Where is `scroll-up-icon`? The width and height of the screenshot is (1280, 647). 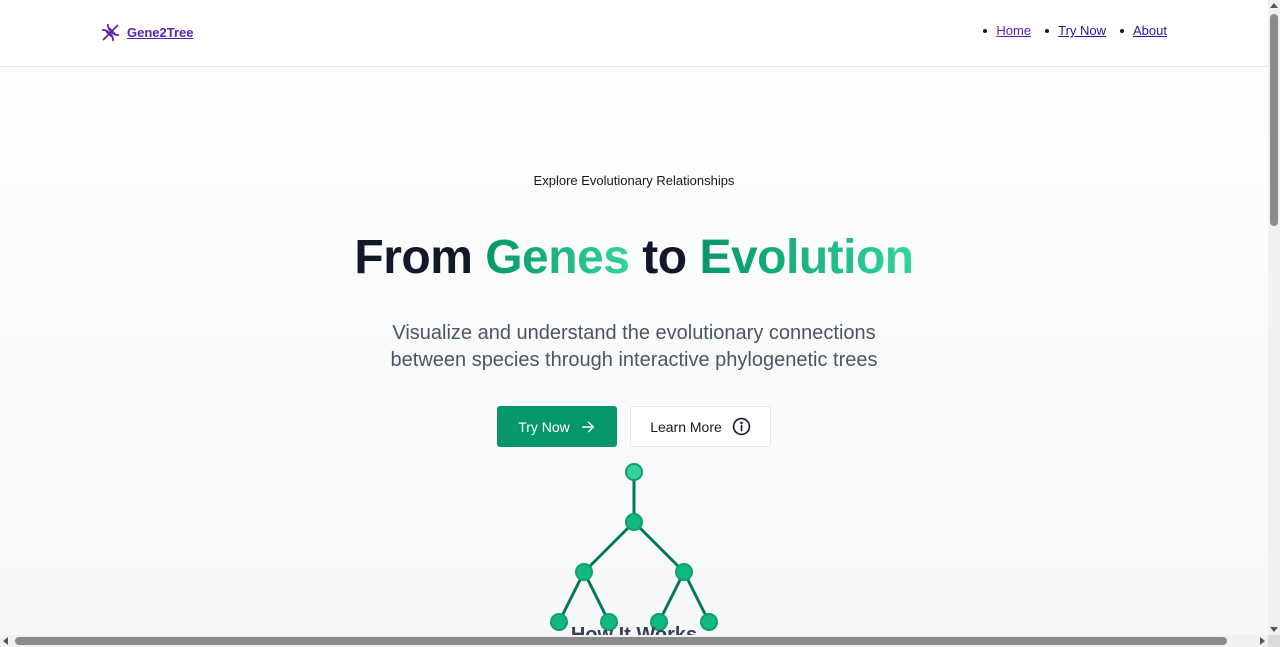 scroll-up-icon is located at coordinates (1274, 5).